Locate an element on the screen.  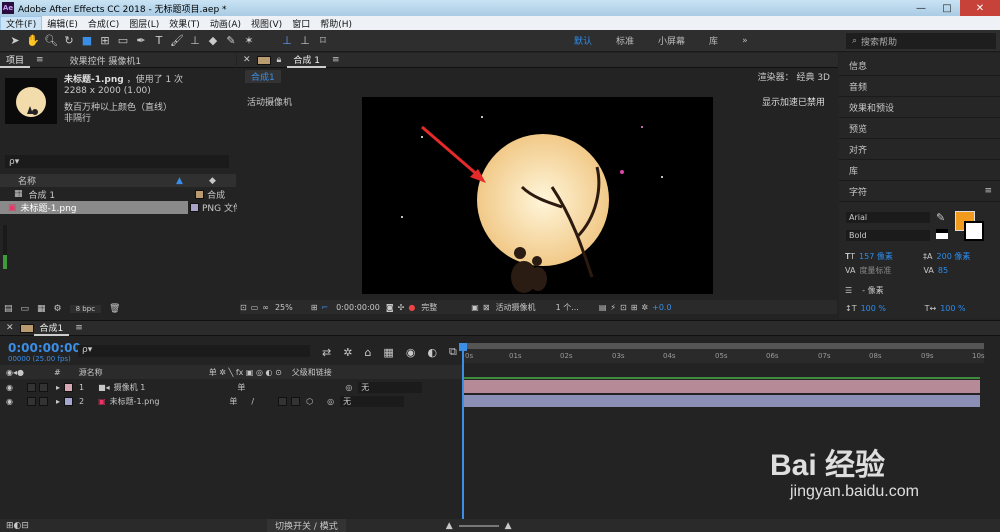
channels-icon: ✣ is located at coordinates (401, 307).